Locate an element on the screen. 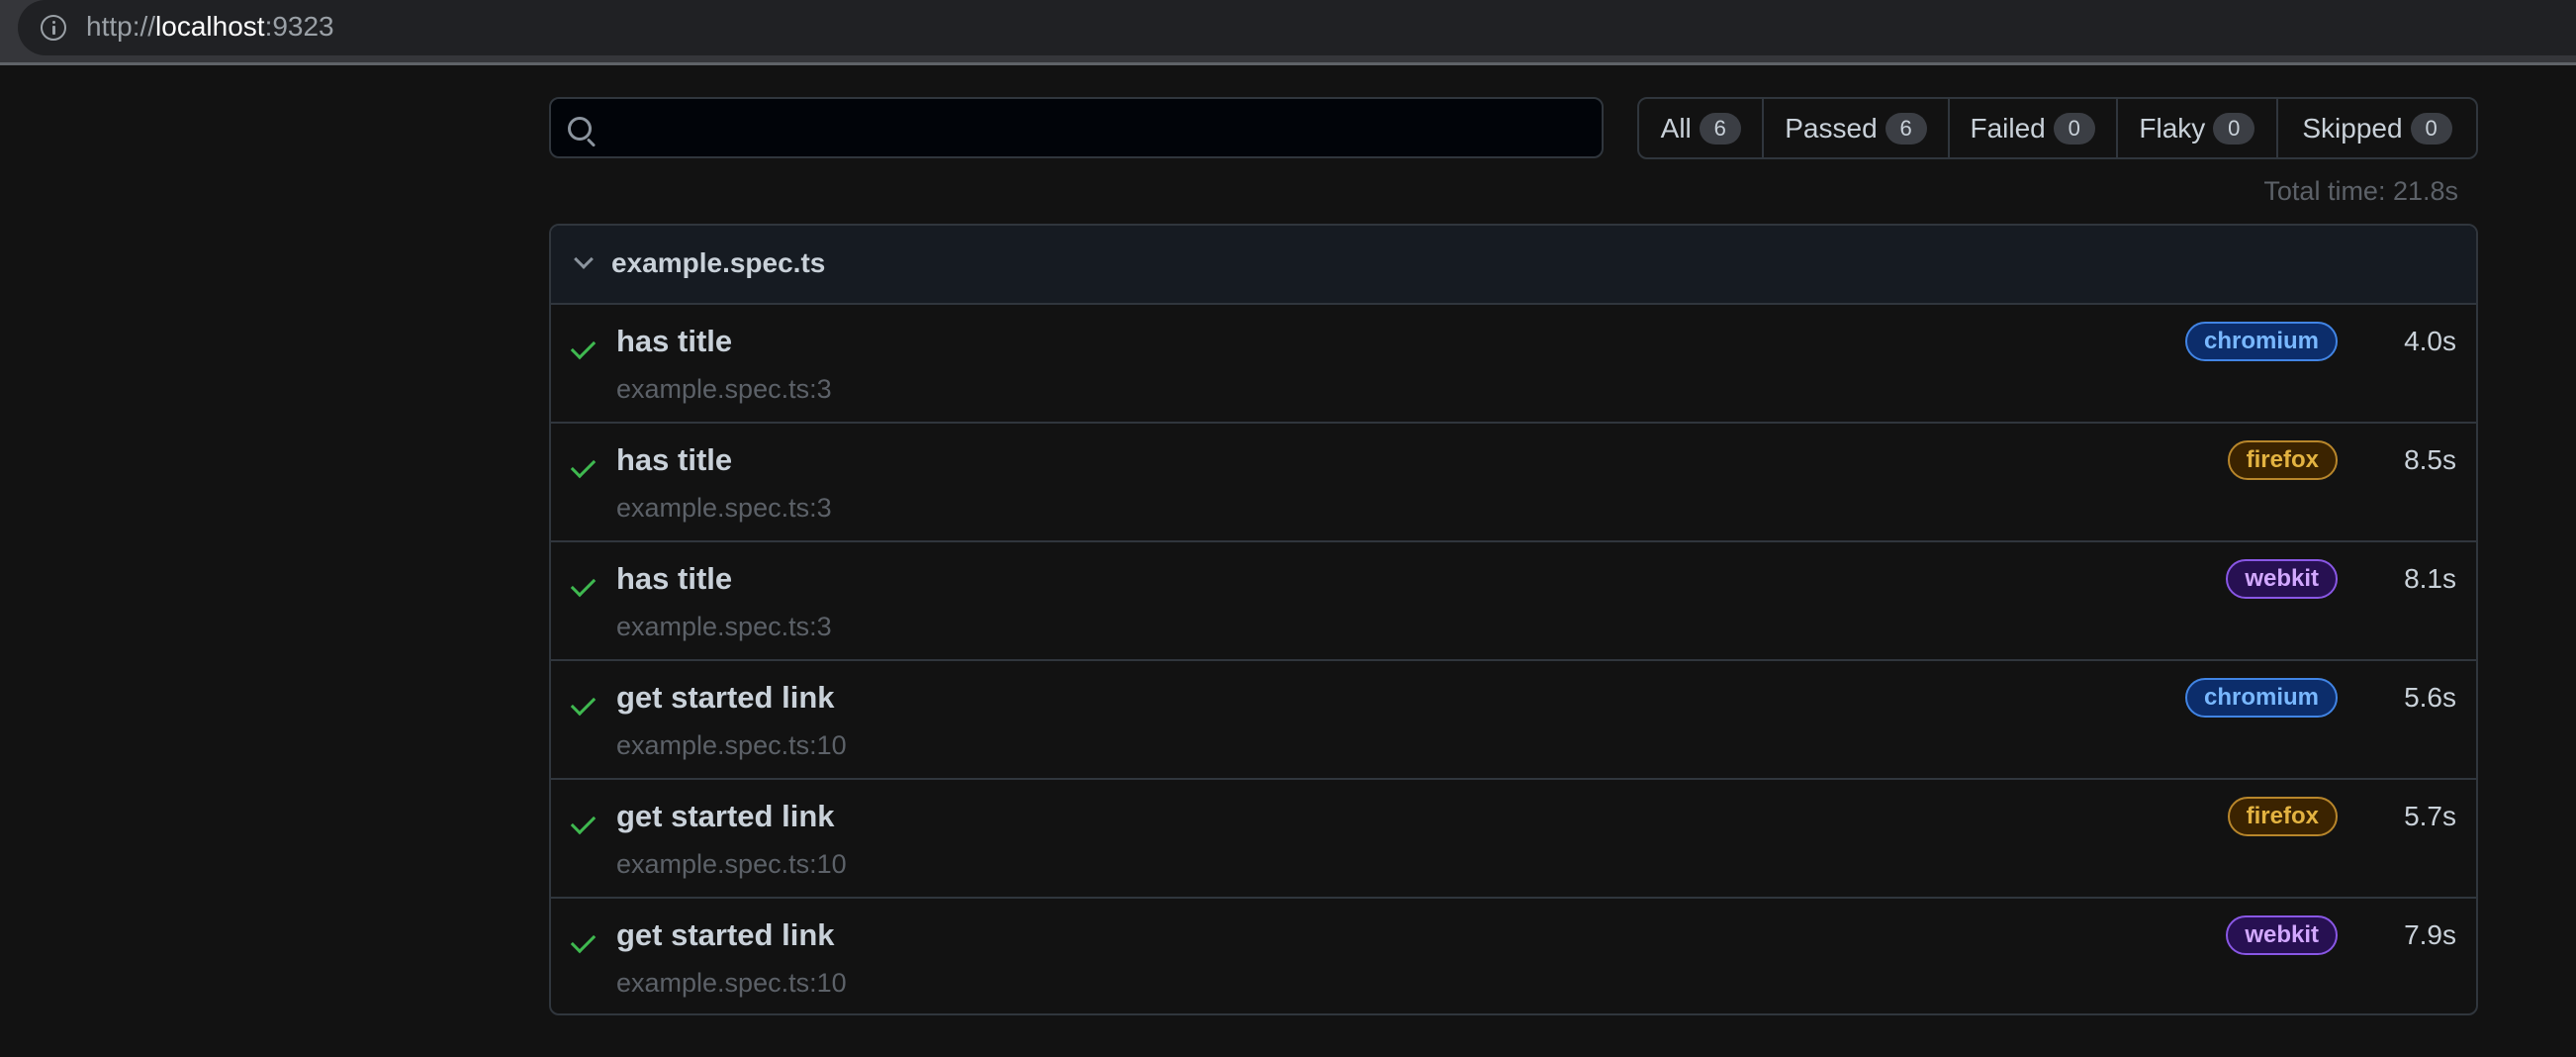 The height and width of the screenshot is (1057, 2576). browser-chrome: http://localhost:9323 is located at coordinates (1288, 32).